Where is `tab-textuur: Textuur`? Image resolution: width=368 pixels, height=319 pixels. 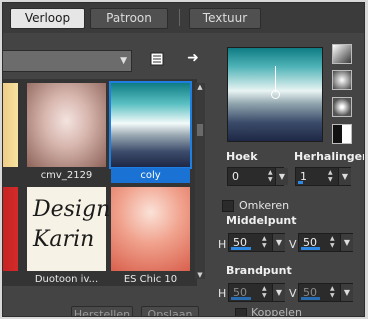
tab-textuur: Textuur is located at coordinates (225, 18).